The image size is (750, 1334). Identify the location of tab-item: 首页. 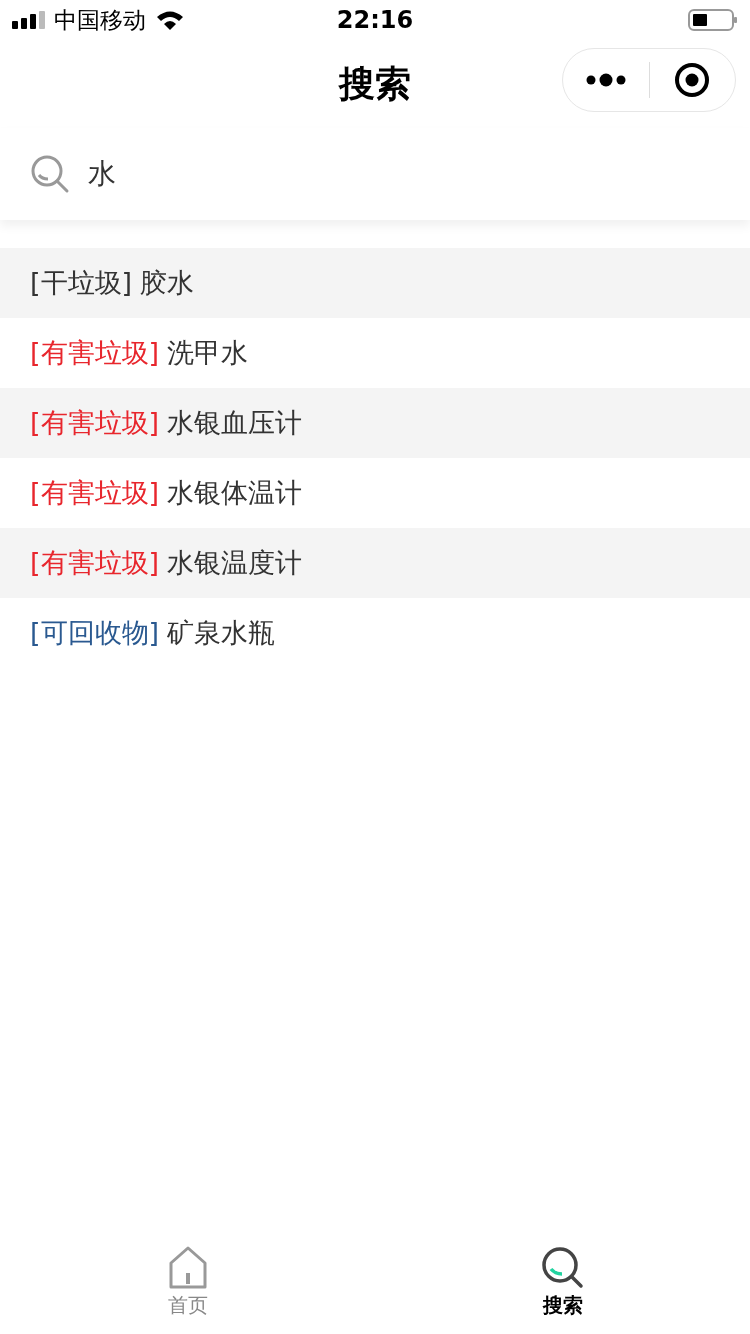
(187, 1282).